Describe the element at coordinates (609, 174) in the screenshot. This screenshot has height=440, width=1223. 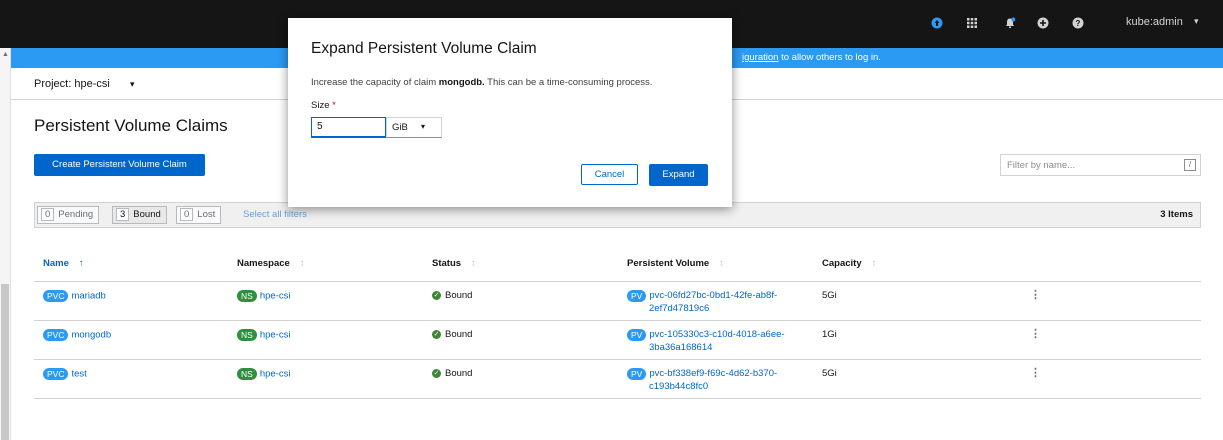
I see `cancel-button: Cancel` at that location.